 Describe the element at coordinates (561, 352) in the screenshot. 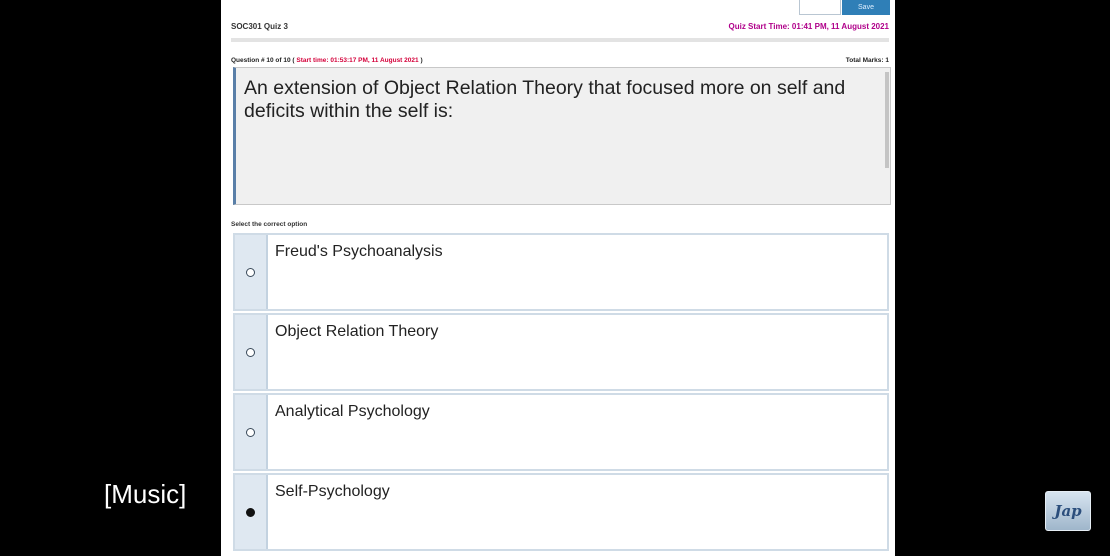

I see `option-2: Object Relation Theory` at that location.